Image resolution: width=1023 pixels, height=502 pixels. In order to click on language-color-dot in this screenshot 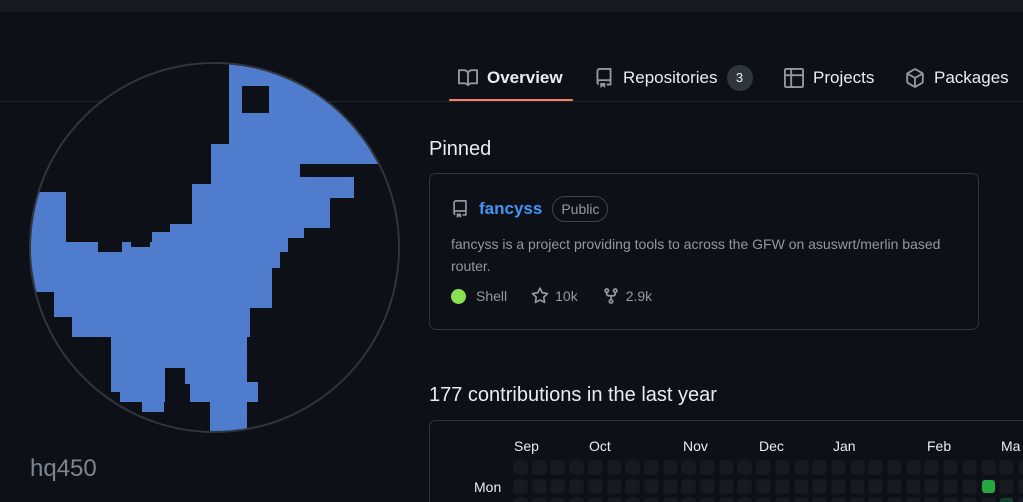, I will do `click(458, 296)`.